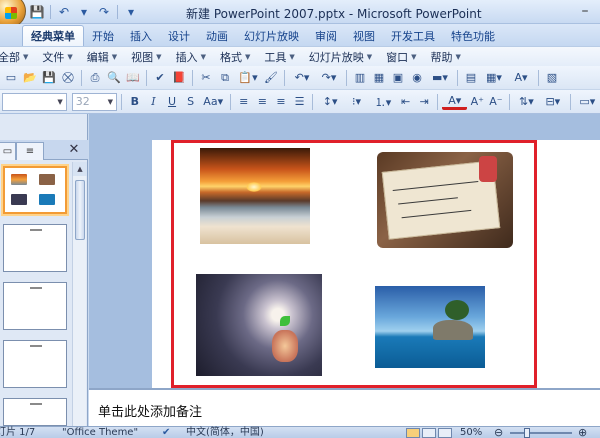  What do you see at coordinates (114, 78) in the screenshot?
I see `print-preview-icon: 🔍` at bounding box center [114, 78].